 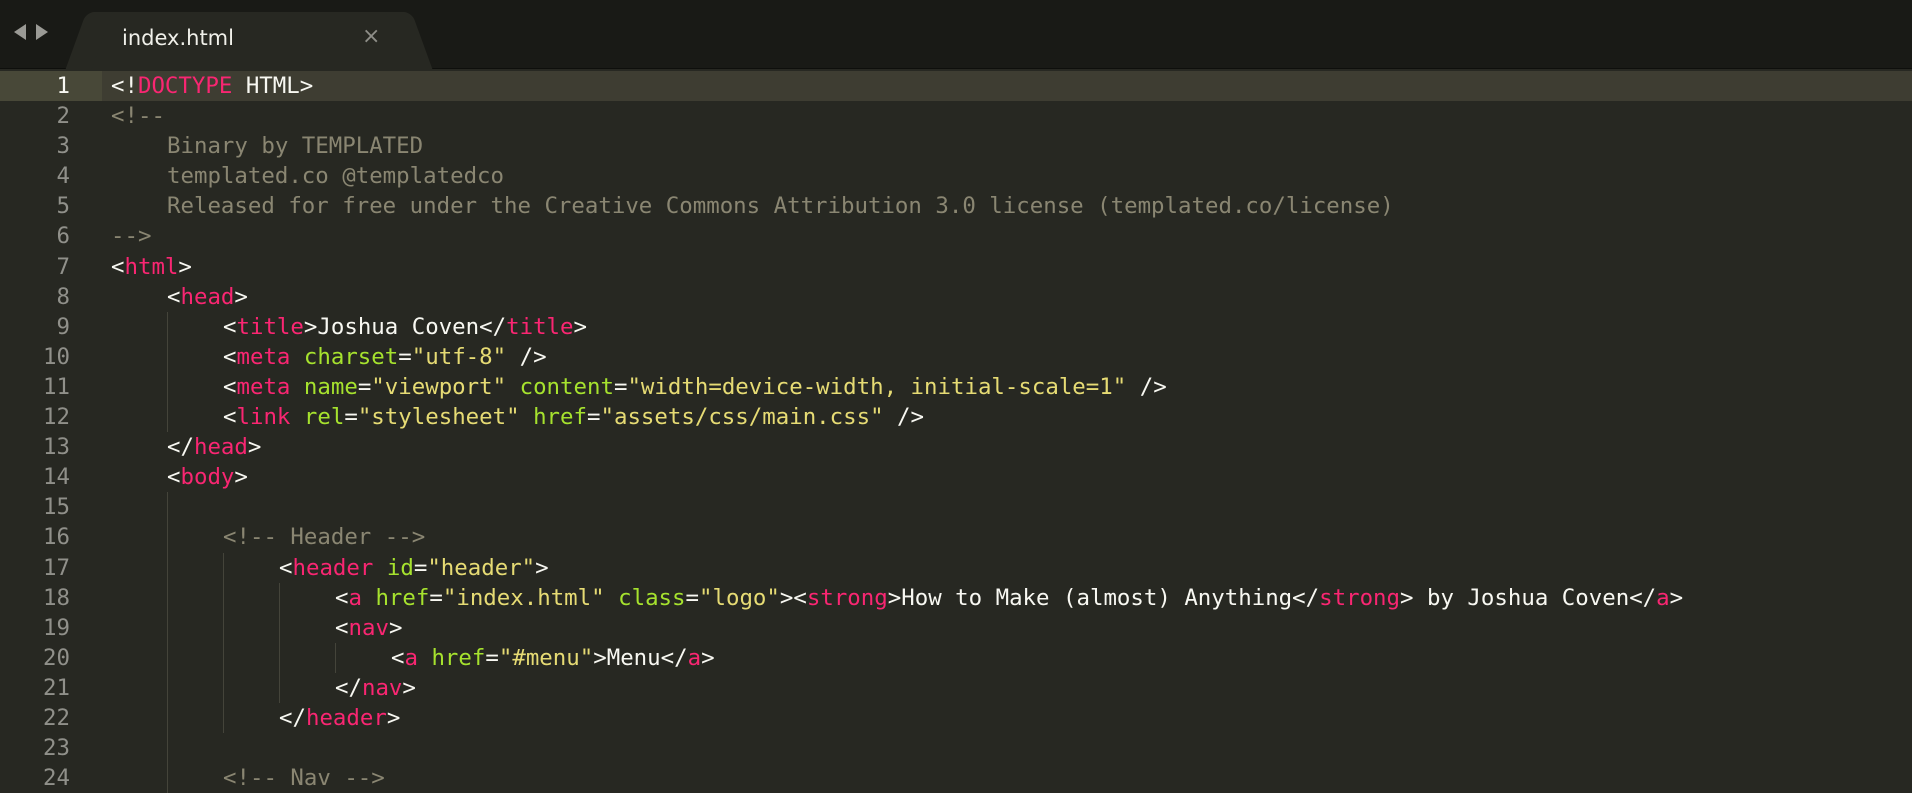 I want to click on line-number-gutter: 8, so click(x=51, y=296).